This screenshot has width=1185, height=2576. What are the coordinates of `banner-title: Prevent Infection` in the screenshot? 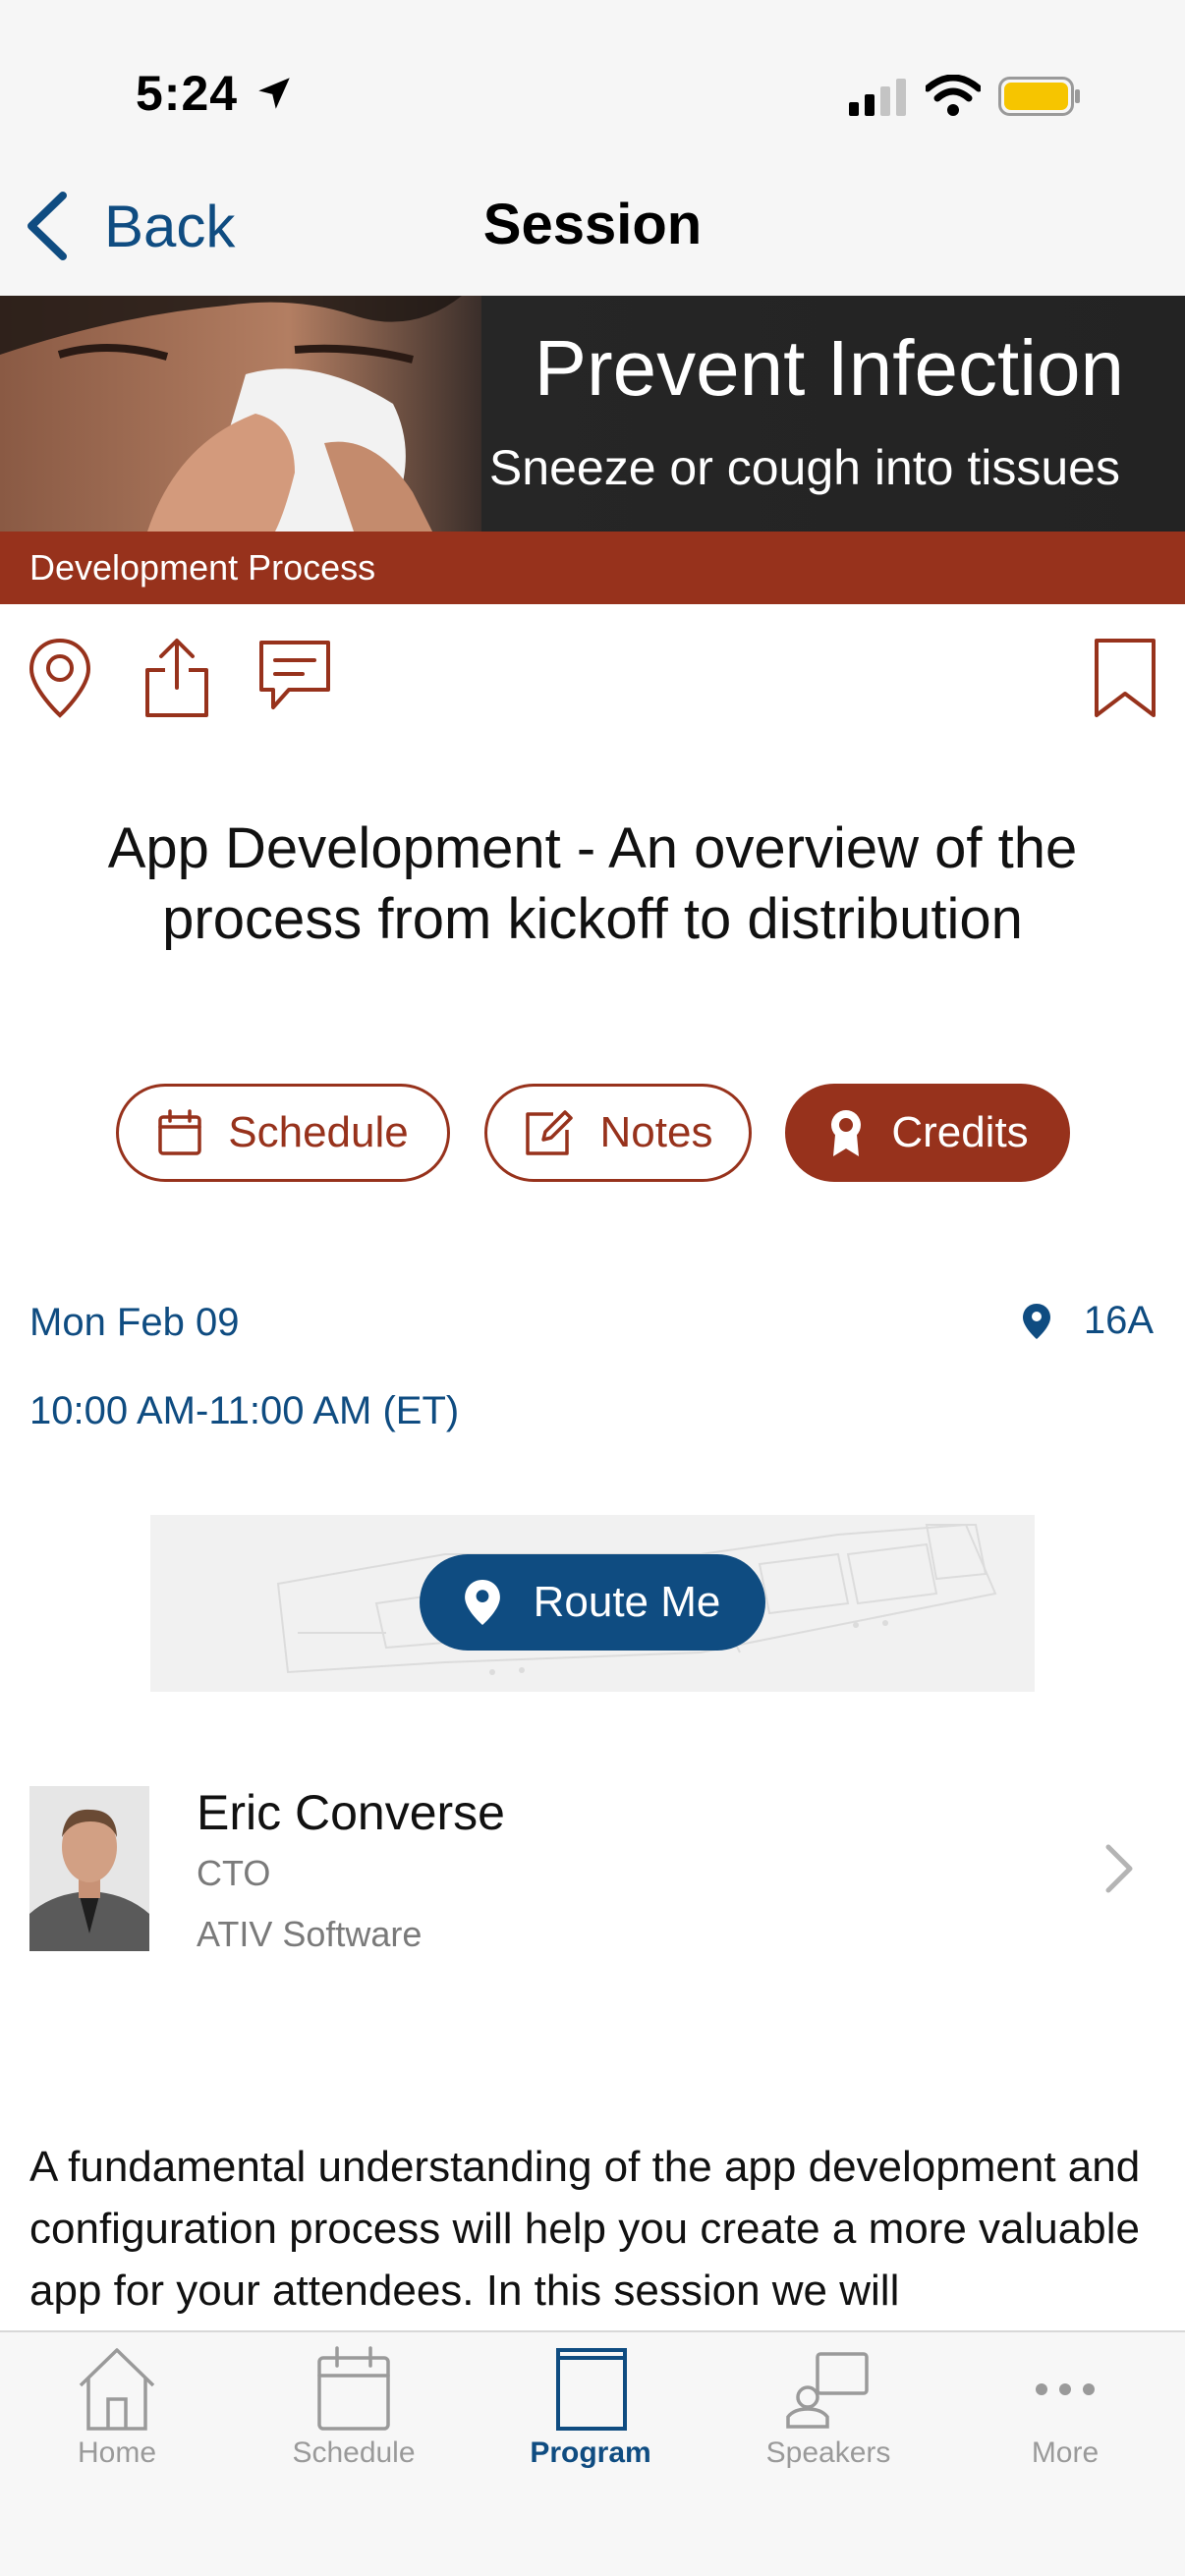 It's located at (829, 368).